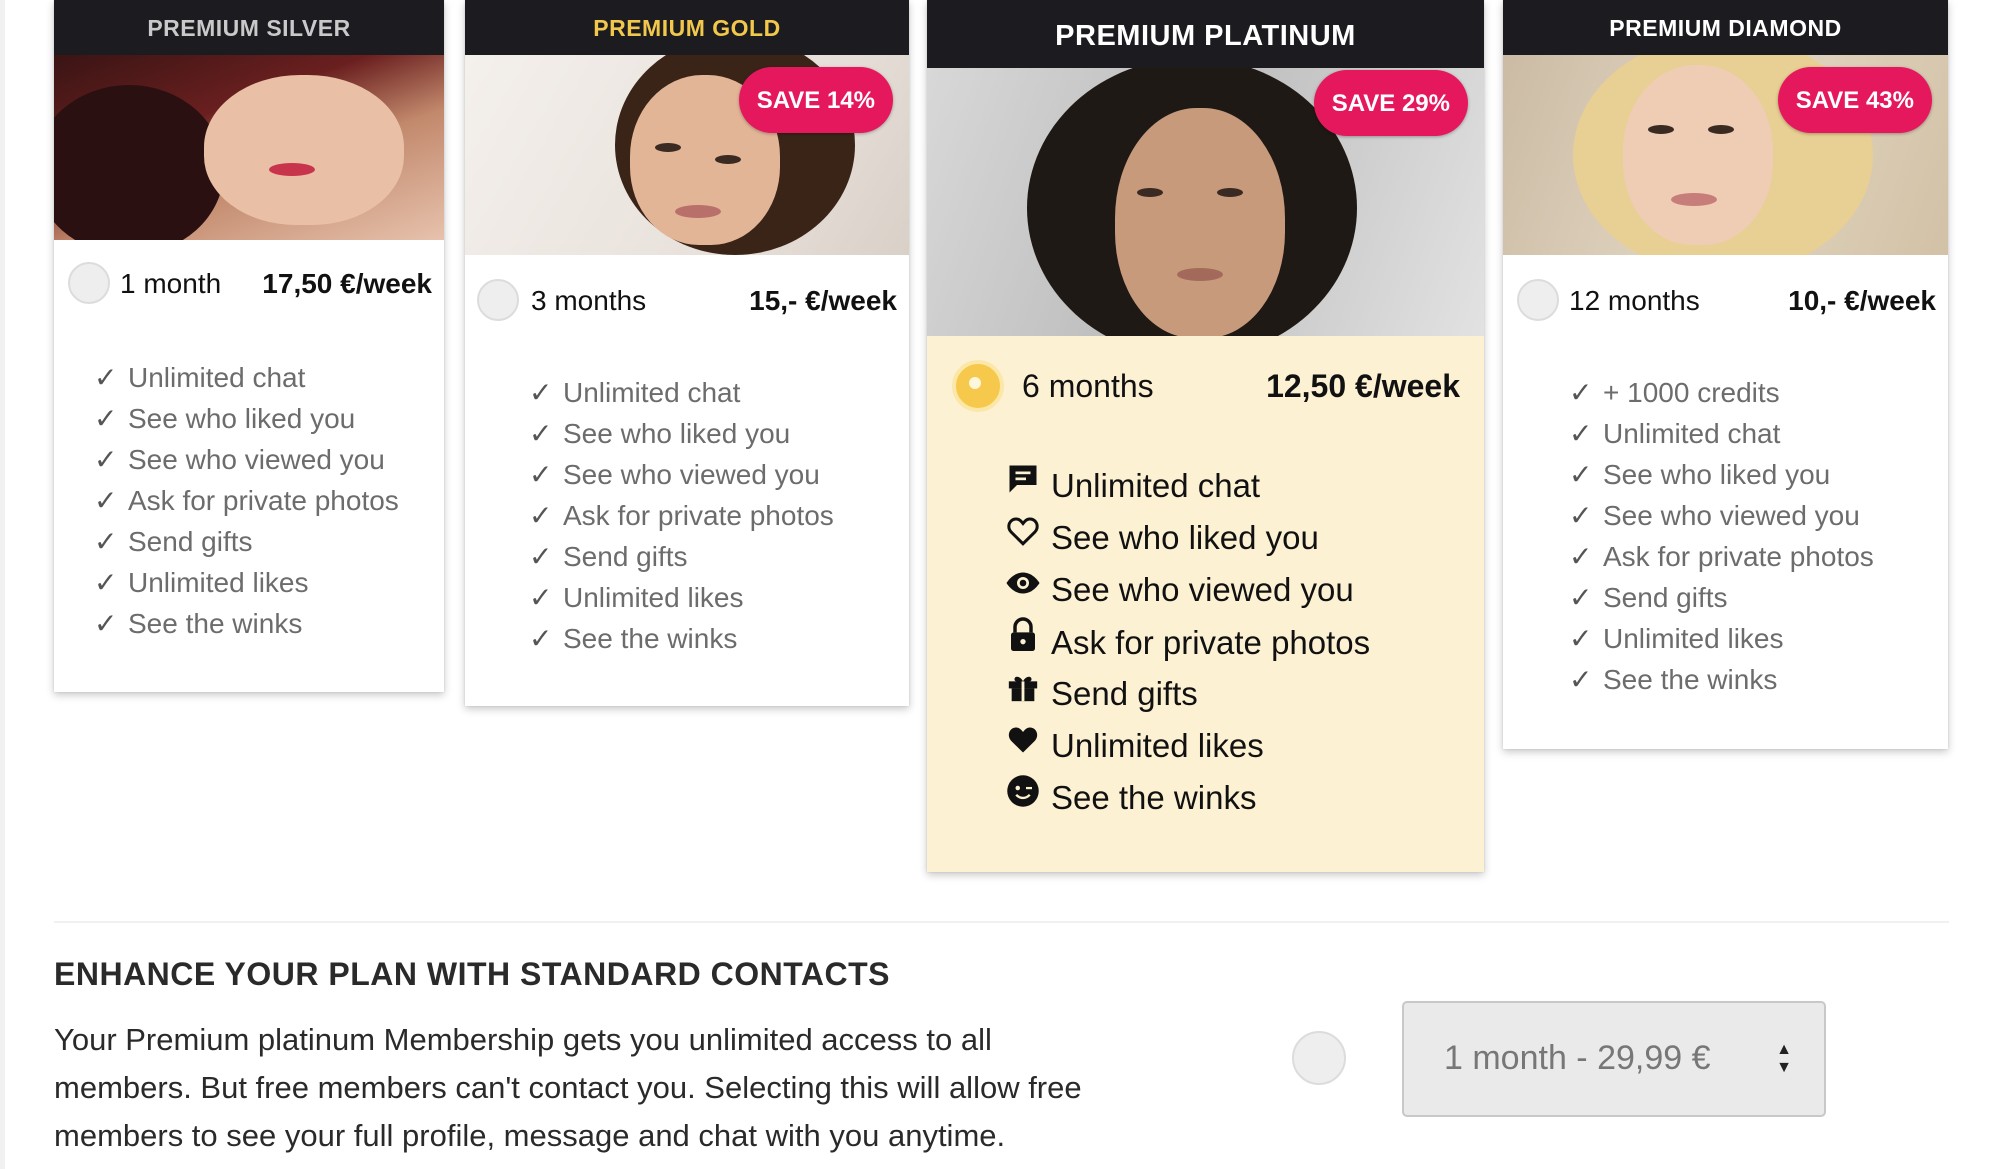 This screenshot has width=2000, height=1169. I want to click on duration-label: 3 months, so click(589, 300).